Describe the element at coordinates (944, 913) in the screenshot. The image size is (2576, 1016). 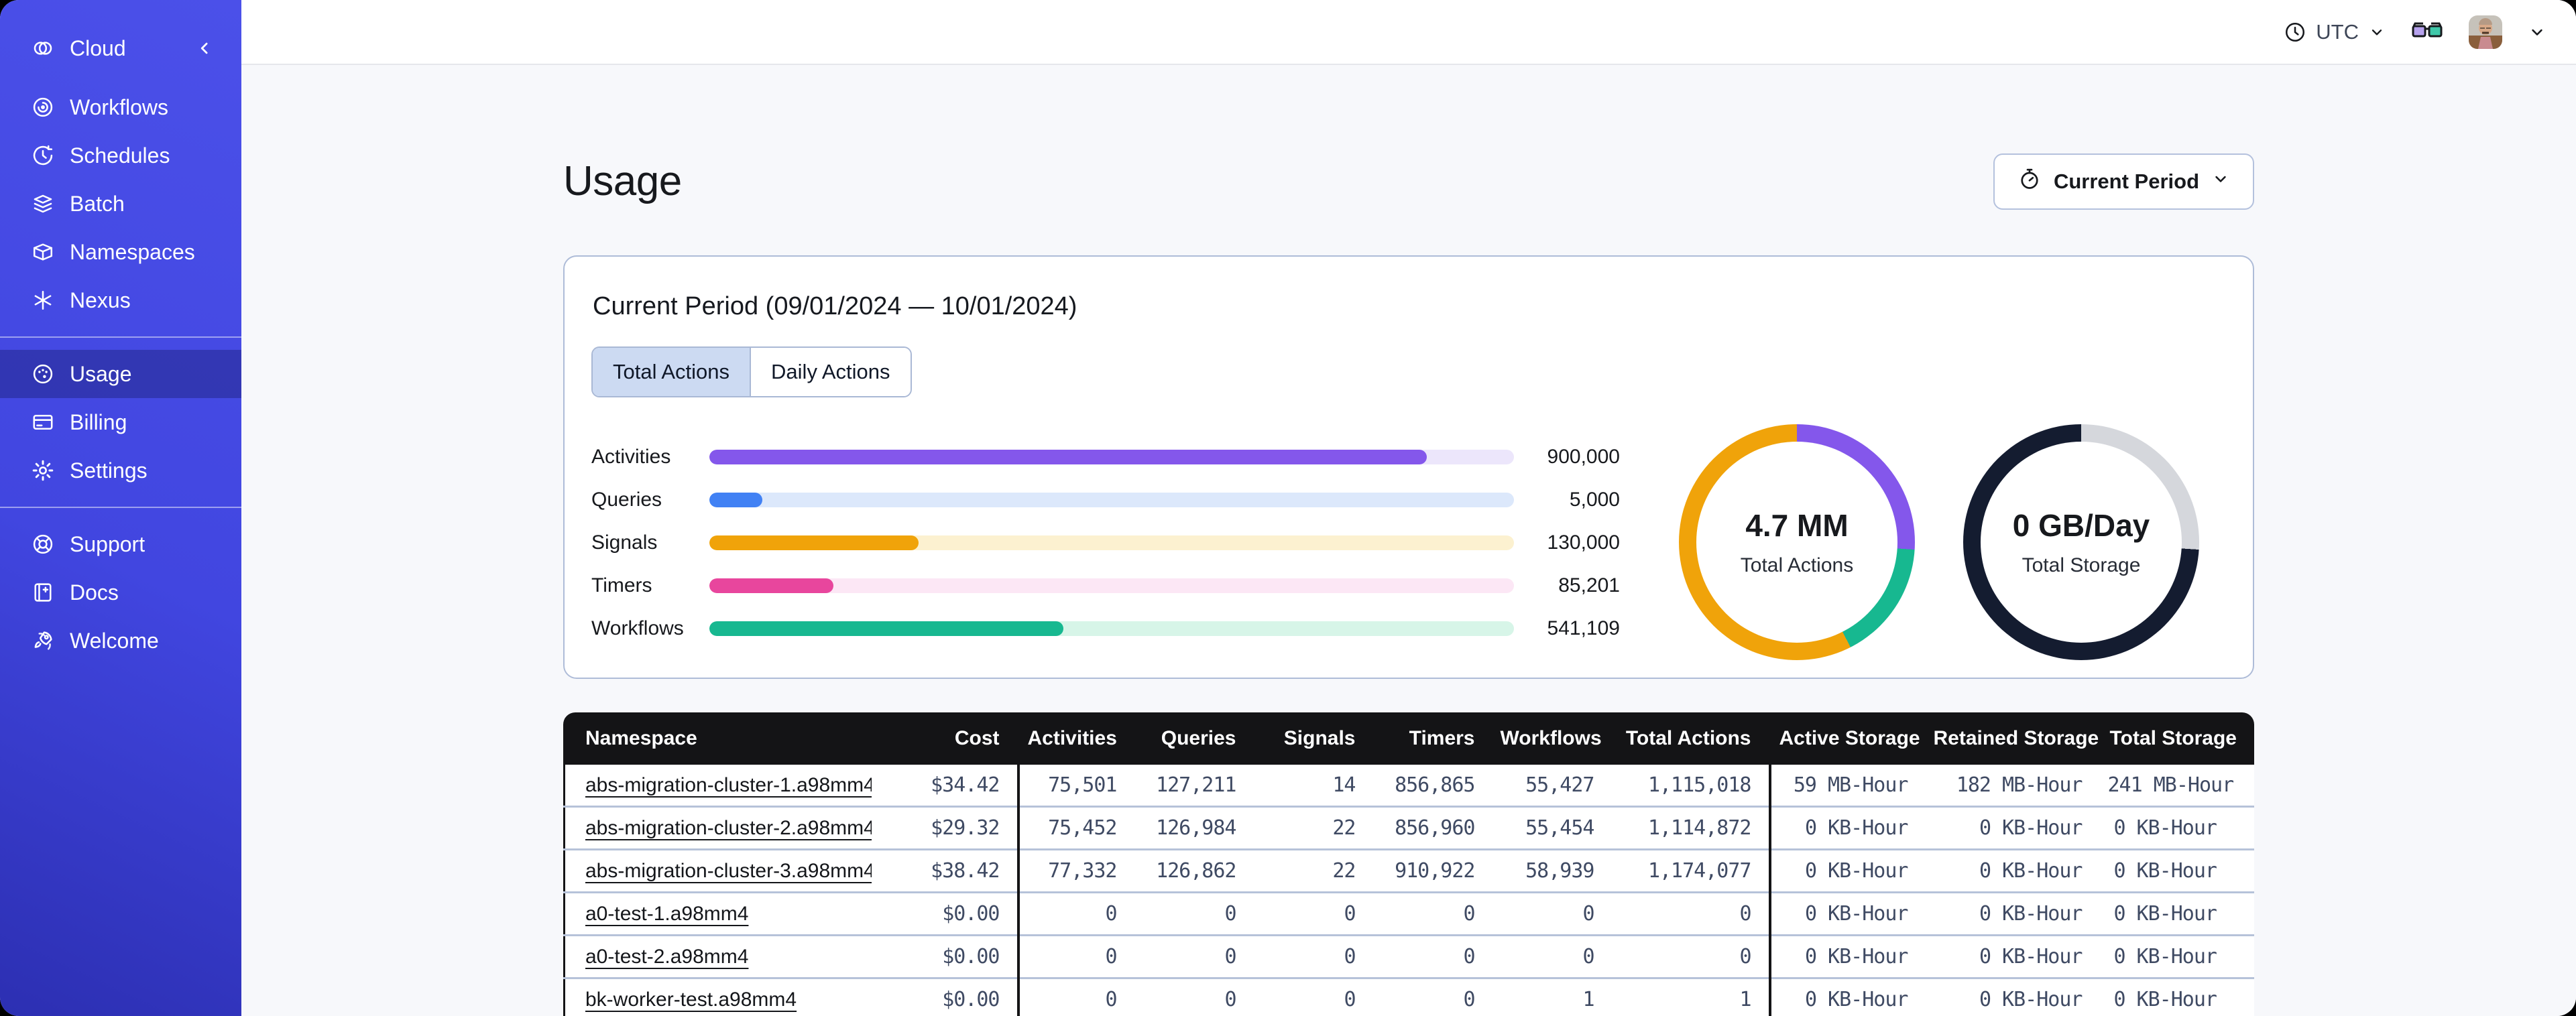
I see `cell-cost: $0.00` at that location.